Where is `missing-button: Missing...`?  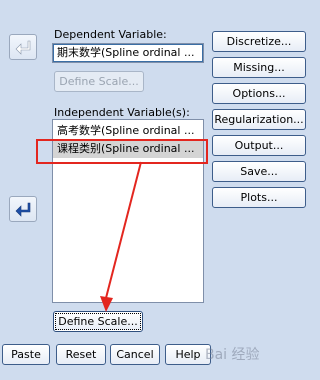 missing-button: Missing... is located at coordinates (259, 67).